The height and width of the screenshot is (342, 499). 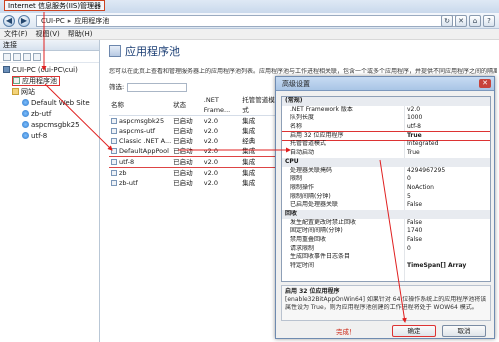 What do you see at coordinates (49, 81) in the screenshot?
I see `tree-item-app-pools: 应用程序池` at bounding box center [49, 81].